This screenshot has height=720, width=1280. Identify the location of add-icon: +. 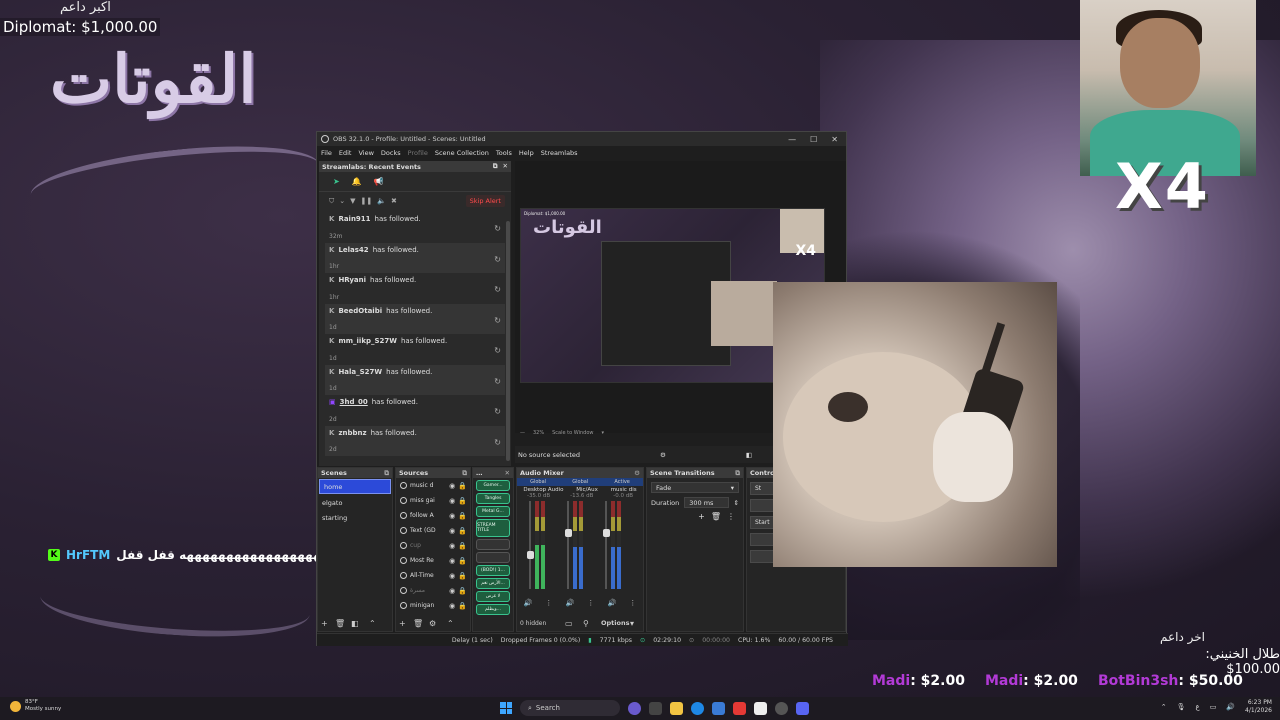
(701, 516).